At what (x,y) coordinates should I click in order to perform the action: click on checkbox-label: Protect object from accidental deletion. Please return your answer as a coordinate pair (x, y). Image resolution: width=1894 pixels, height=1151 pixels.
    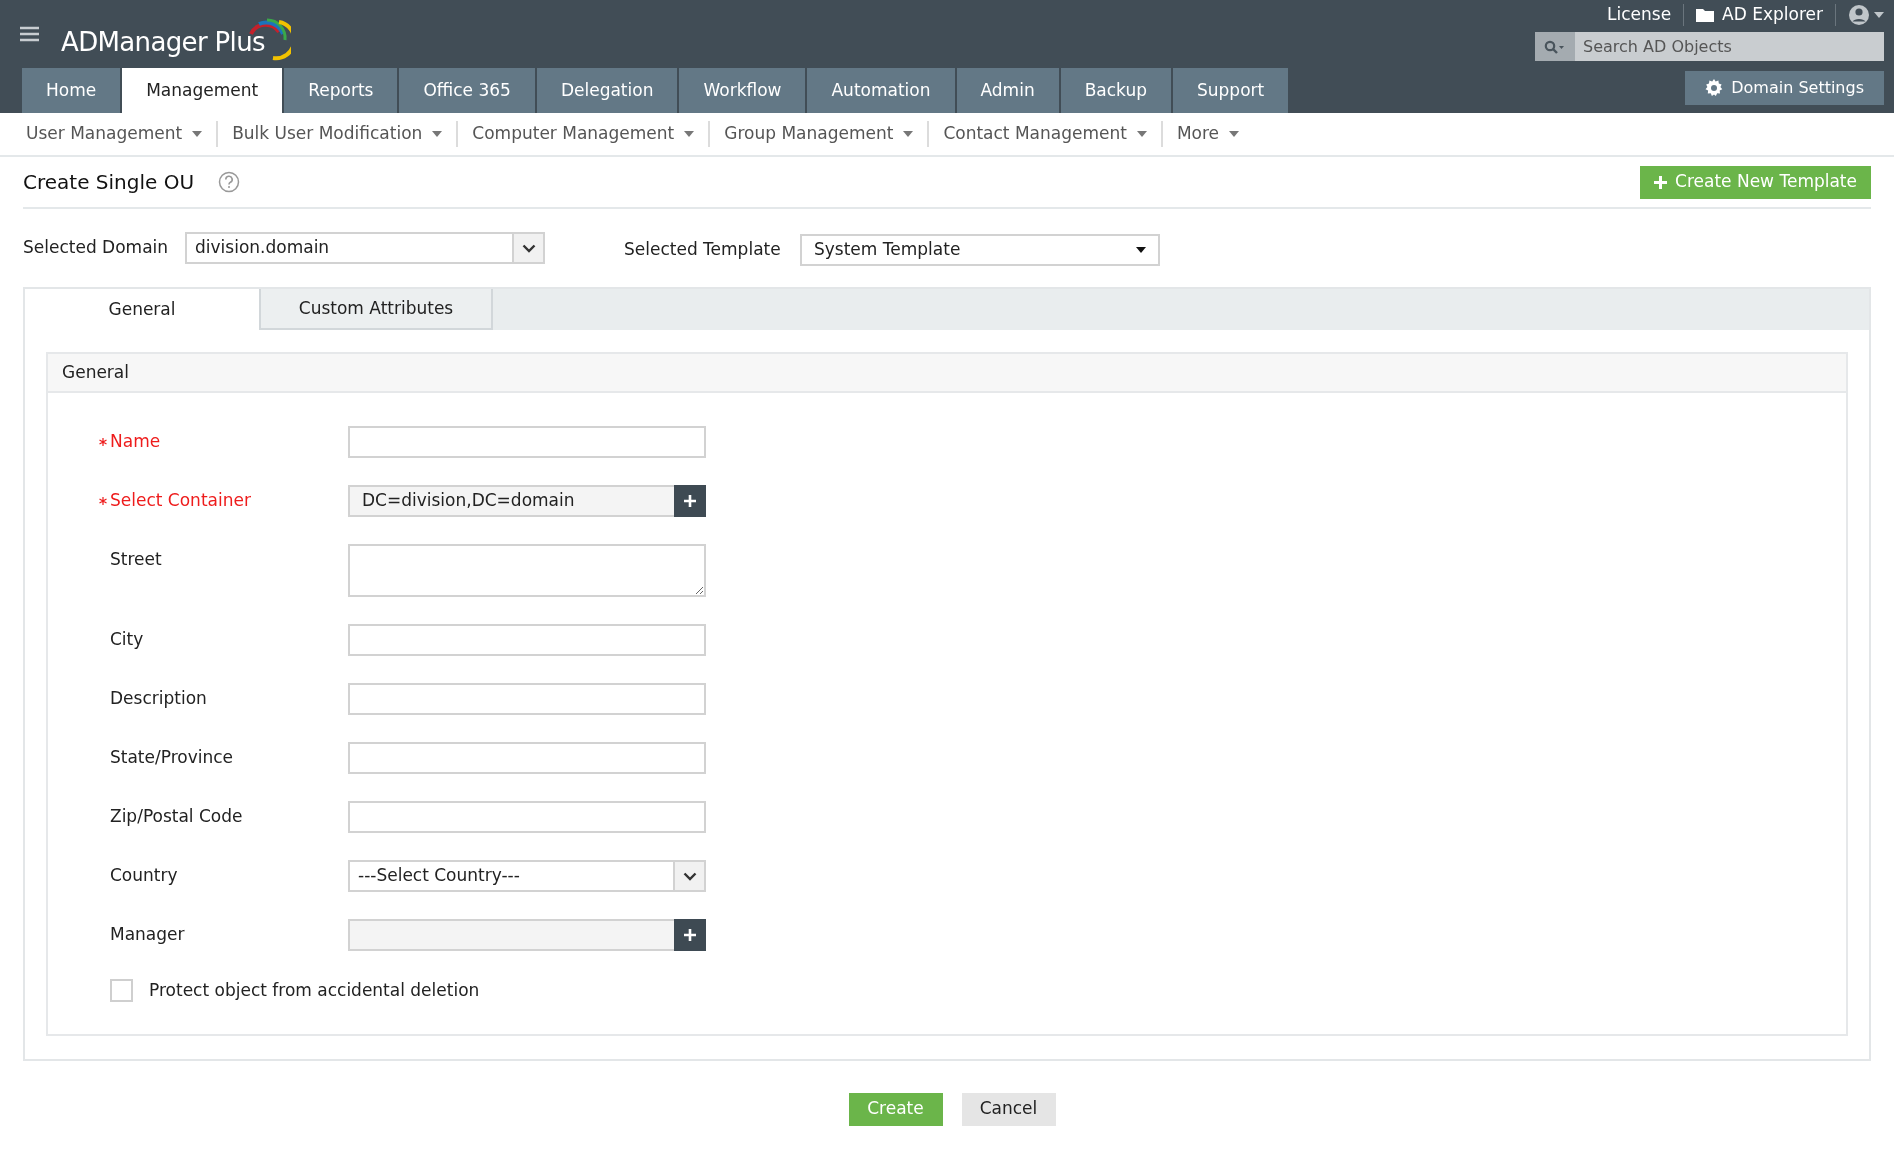
    Looking at the image, I should click on (314, 990).